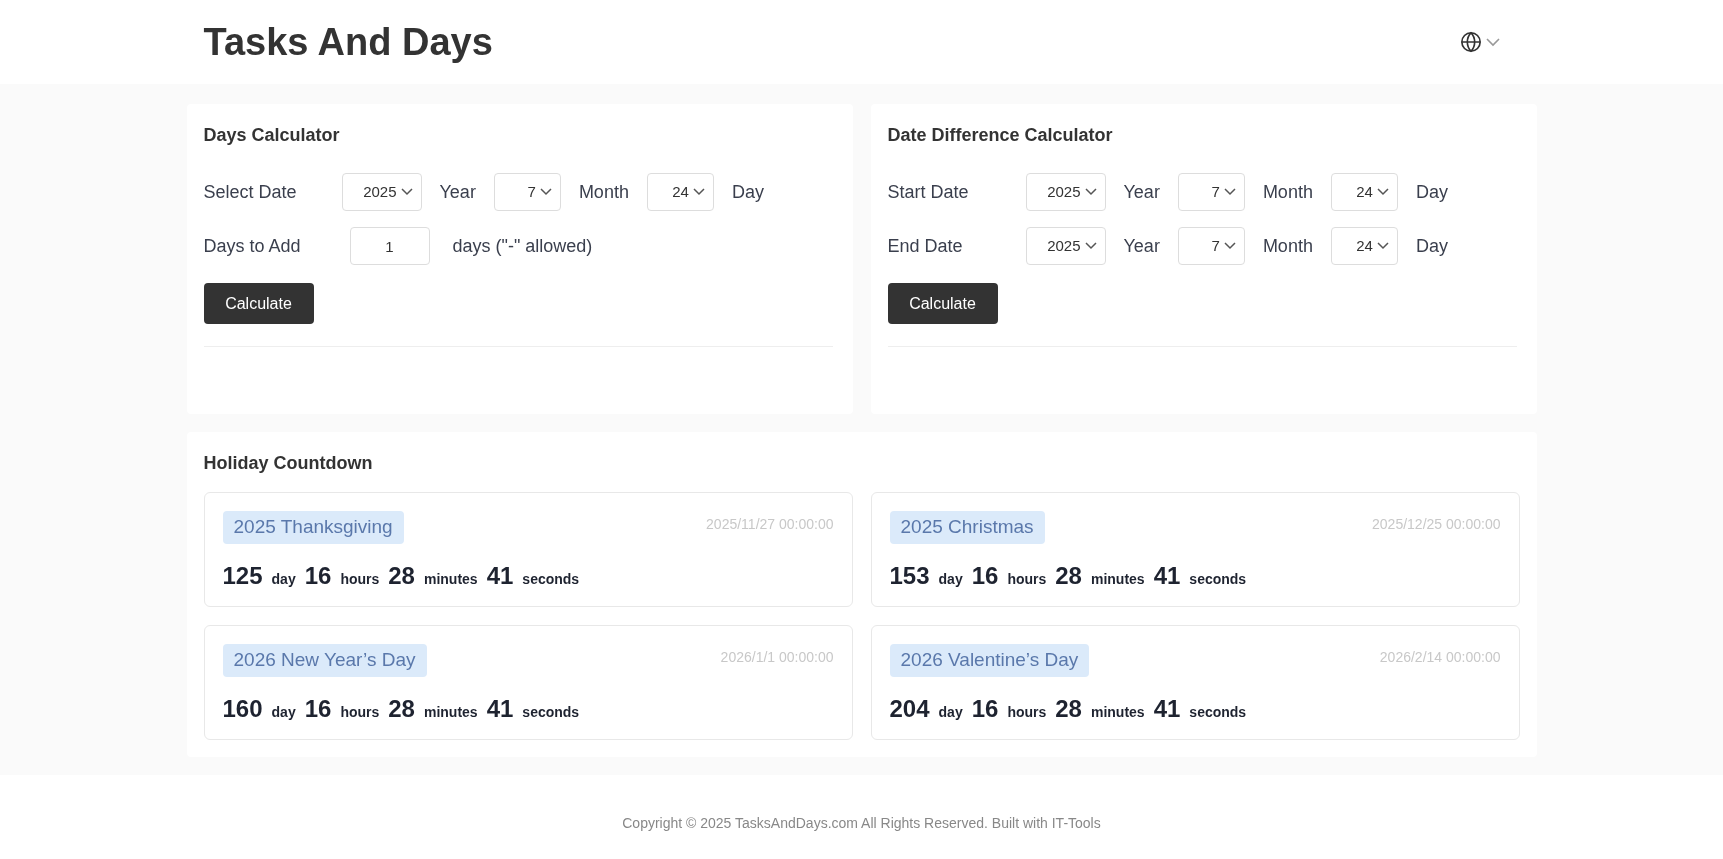  Describe the element at coordinates (252, 246) in the screenshot. I see `field-label: Days to Add` at that location.